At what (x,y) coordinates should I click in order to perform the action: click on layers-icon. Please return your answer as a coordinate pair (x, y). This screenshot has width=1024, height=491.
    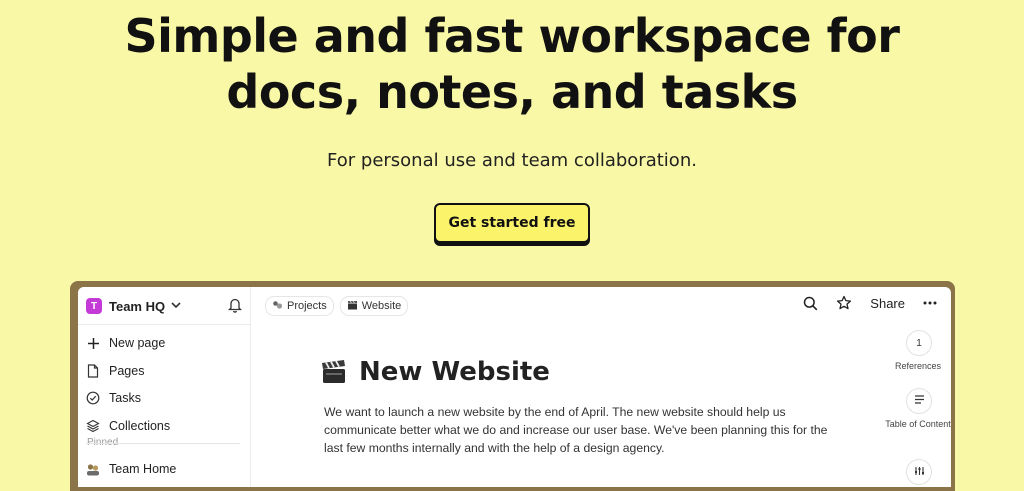
    Looking at the image, I should click on (93, 426).